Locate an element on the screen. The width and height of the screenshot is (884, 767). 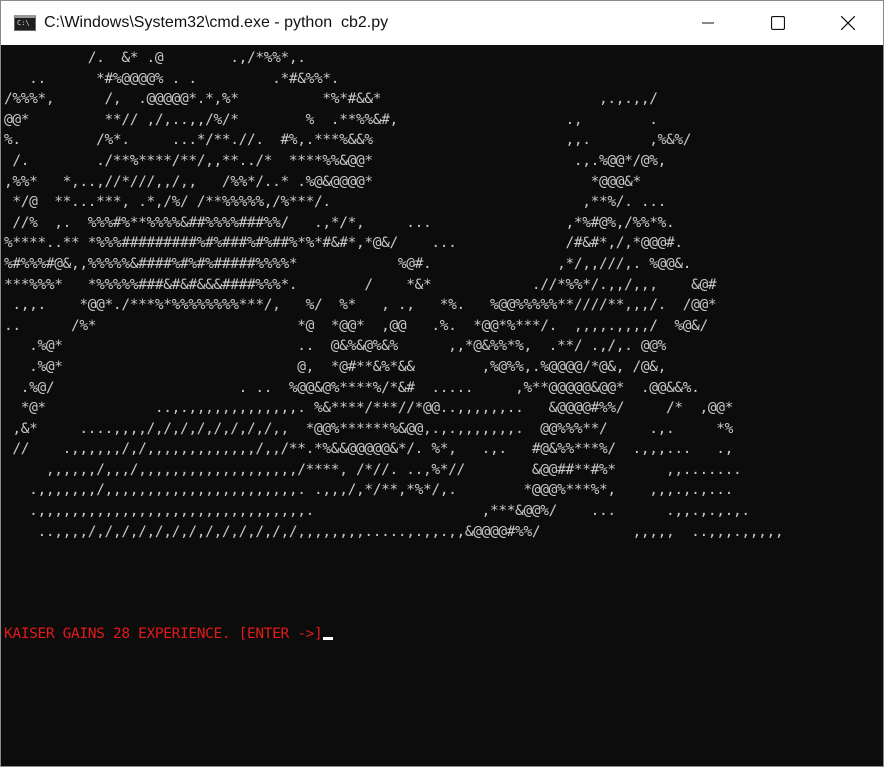
maximize-button is located at coordinates (778, 23).